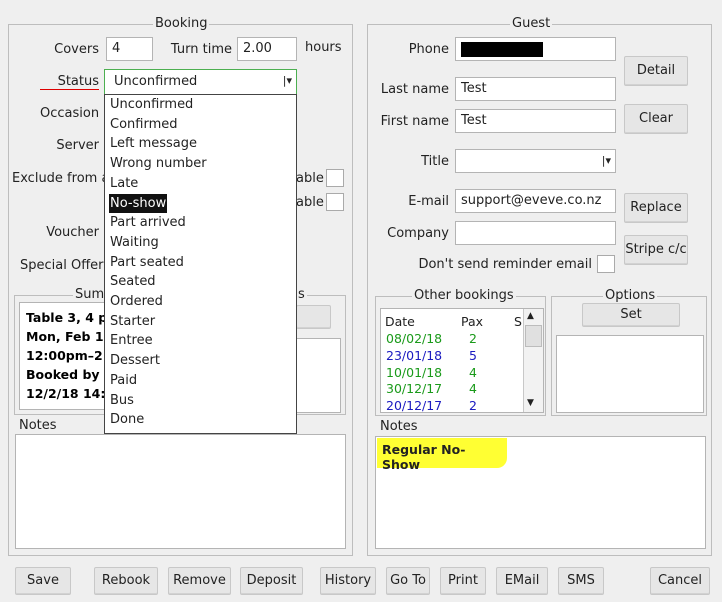 Image resolution: width=722 pixels, height=602 pixels. What do you see at coordinates (318, 375) in the screenshot?
I see `summary-side-panel` at bounding box center [318, 375].